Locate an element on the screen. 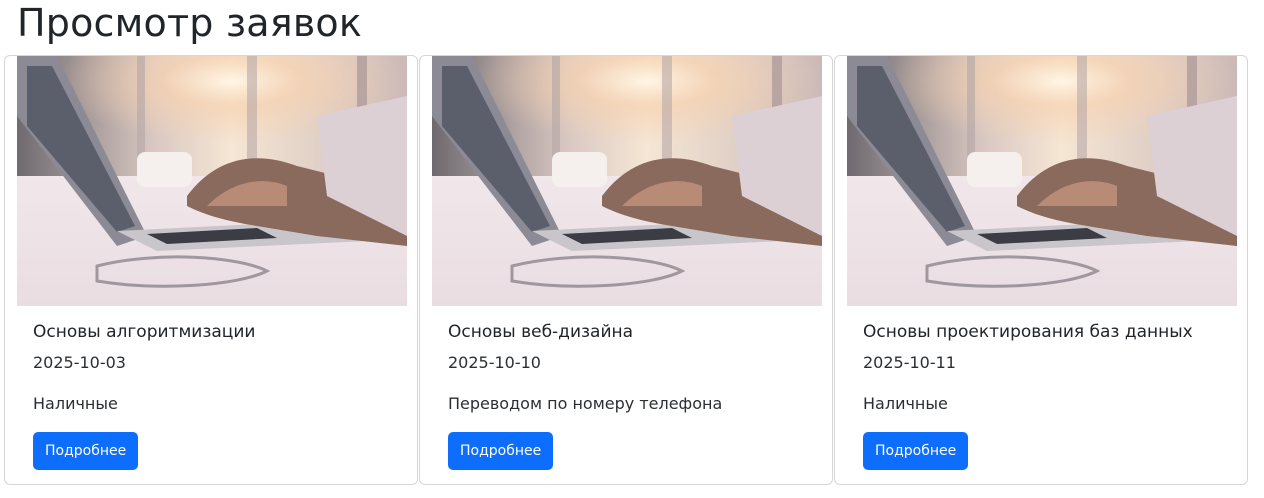 Image resolution: width=1264 pixels, height=498 pixels. card-date: 2025-10-11 is located at coordinates (909, 362).